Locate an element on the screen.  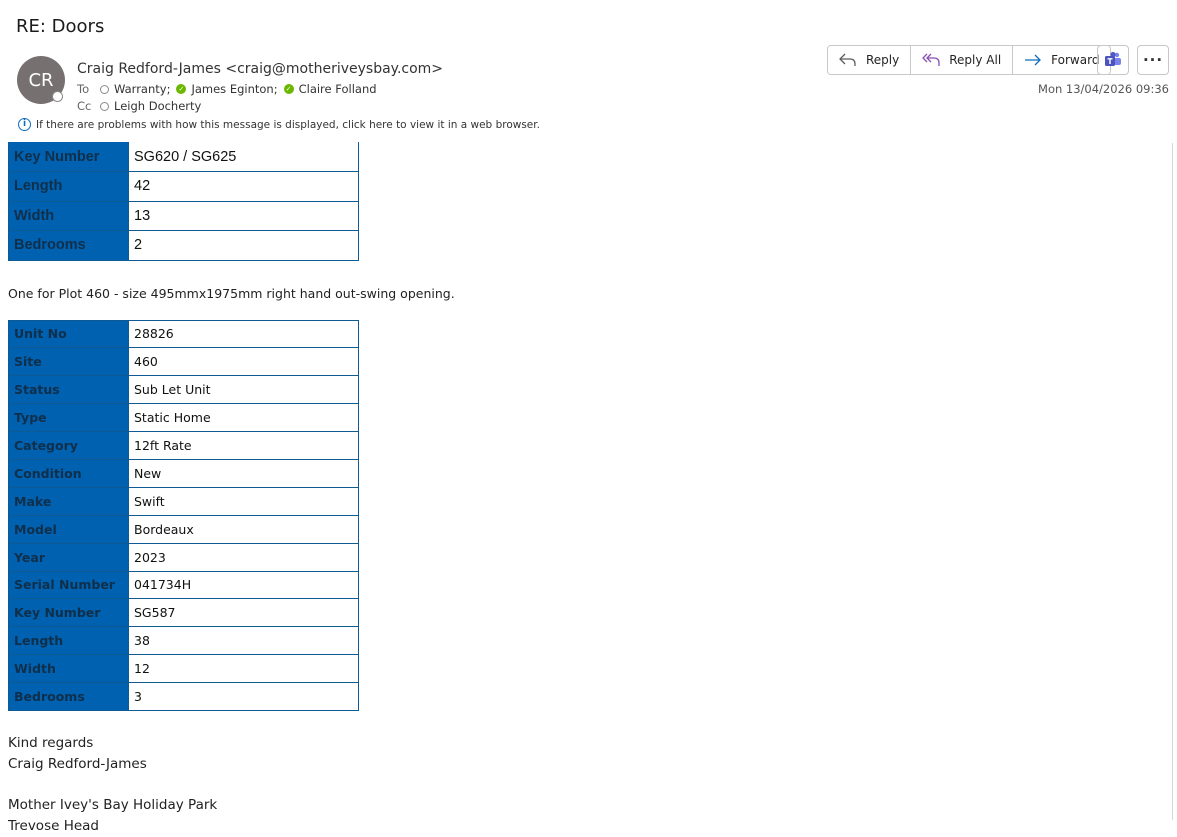
table-row: Bedrooms 3 is located at coordinates (183, 696).